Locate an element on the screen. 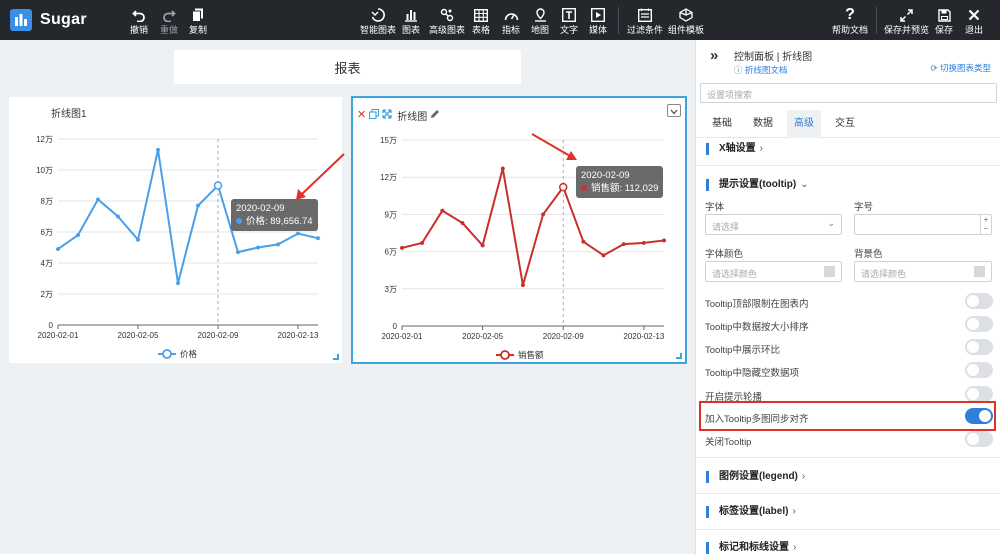 The image size is (1000, 554). tooltip-value: 销售额: 112,029 is located at coordinates (625, 188).